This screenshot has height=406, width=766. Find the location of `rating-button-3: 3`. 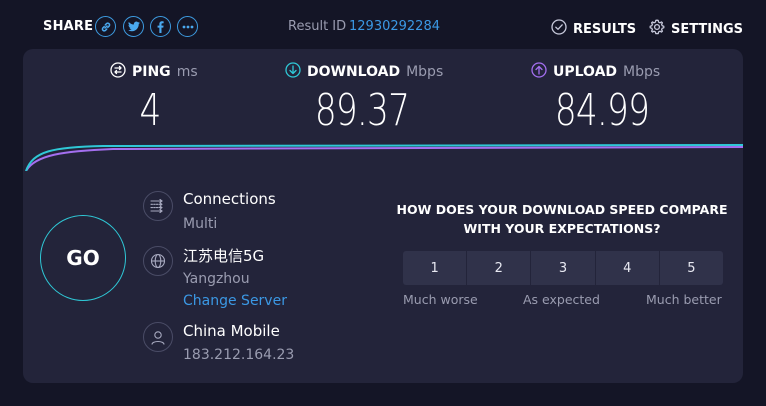

rating-button-3: 3 is located at coordinates (563, 268).